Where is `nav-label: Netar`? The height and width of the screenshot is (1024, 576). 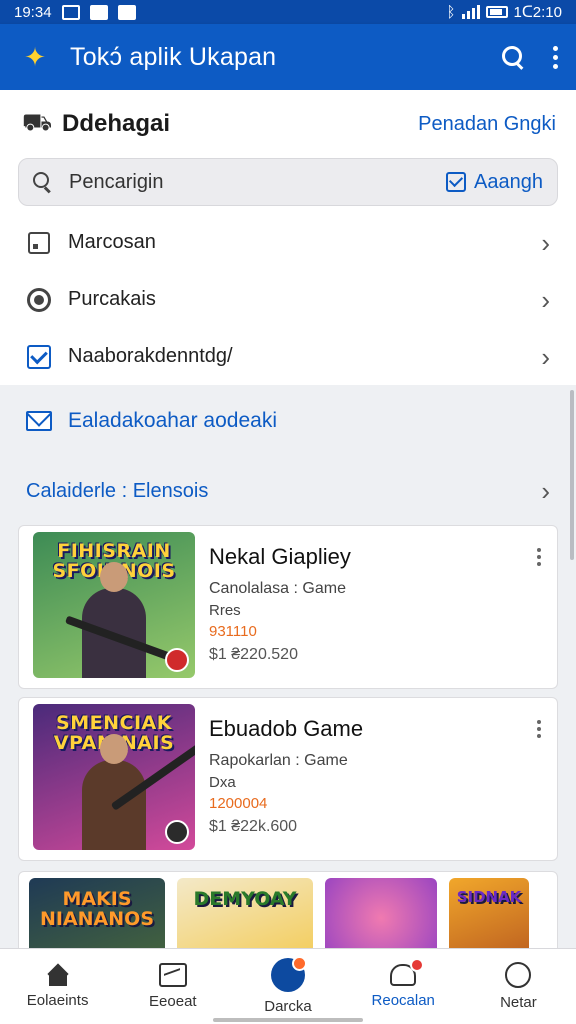 nav-label: Netar is located at coordinates (518, 1002).